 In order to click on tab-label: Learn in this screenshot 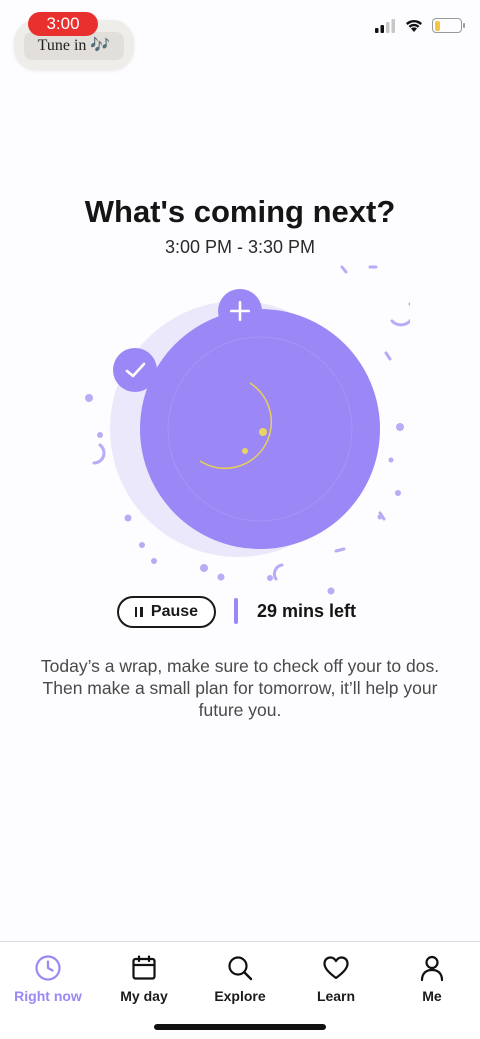, I will do `click(336, 996)`.